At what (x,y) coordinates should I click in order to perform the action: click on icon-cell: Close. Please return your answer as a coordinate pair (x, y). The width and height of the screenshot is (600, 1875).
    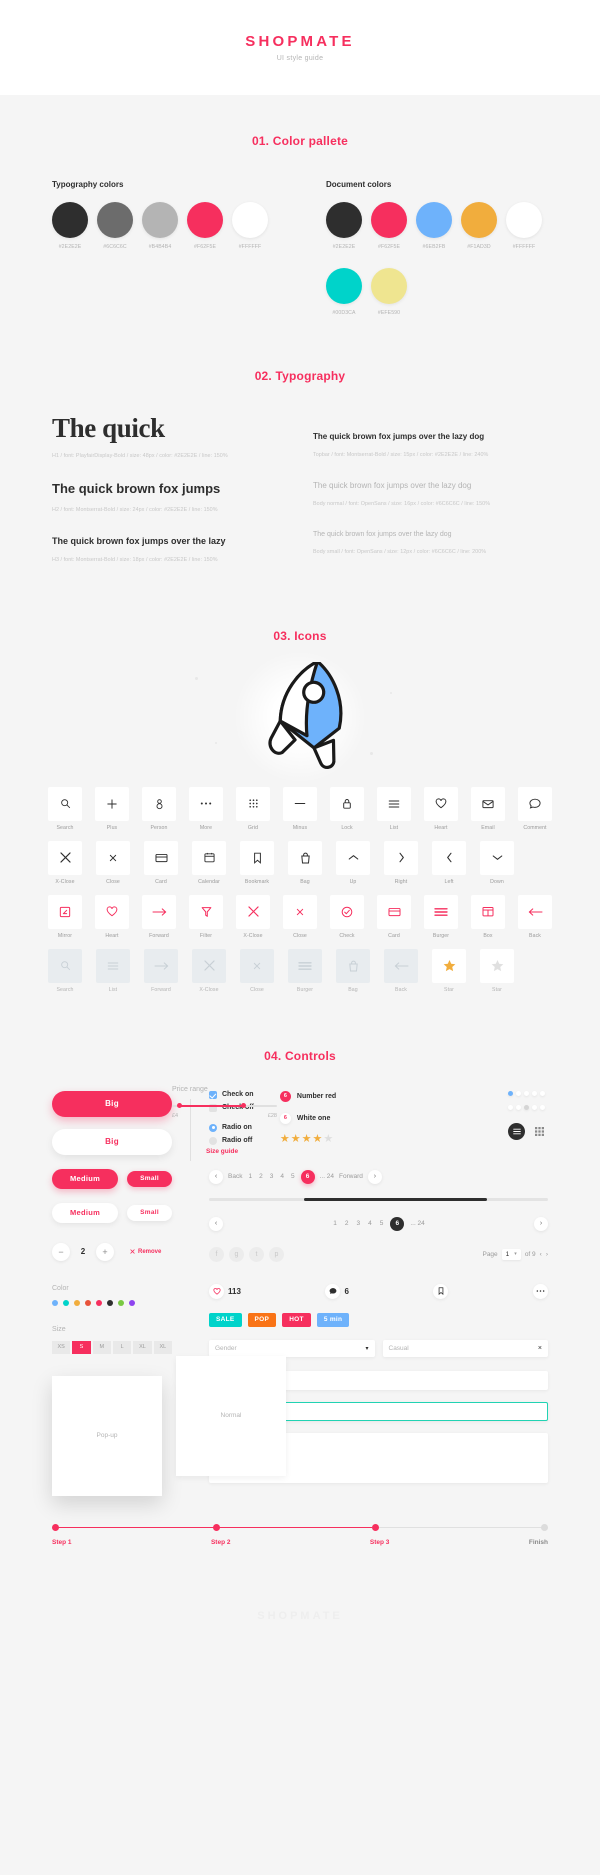
    Looking at the image, I should click on (257, 970).